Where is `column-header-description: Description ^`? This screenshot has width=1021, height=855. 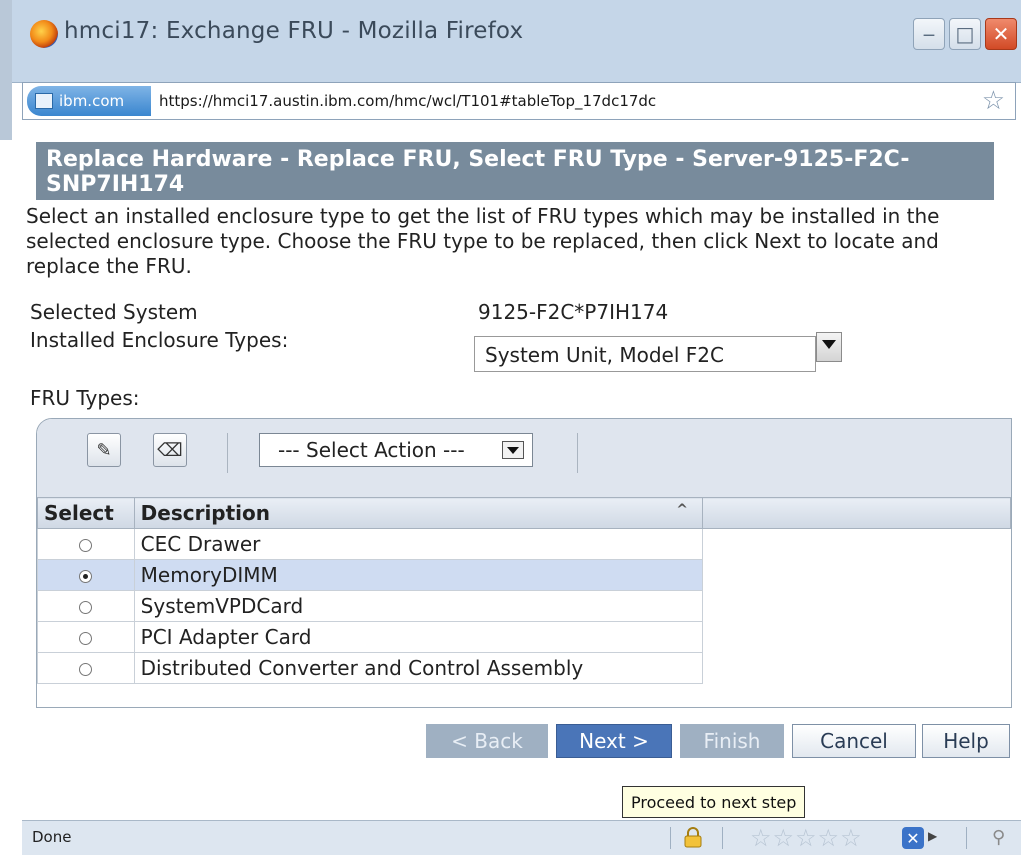
column-header-description: Description ^ is located at coordinates (418, 513).